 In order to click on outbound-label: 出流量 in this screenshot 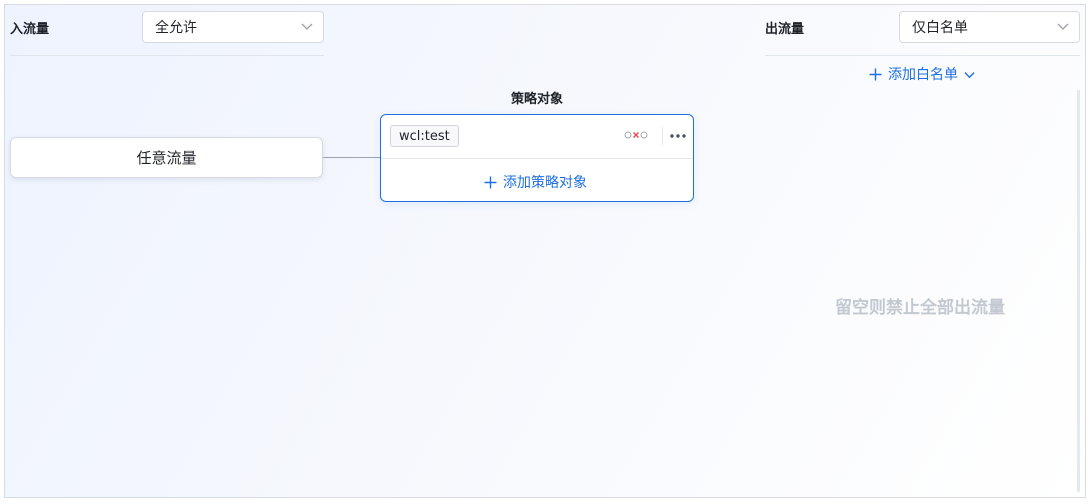, I will do `click(785, 29)`.